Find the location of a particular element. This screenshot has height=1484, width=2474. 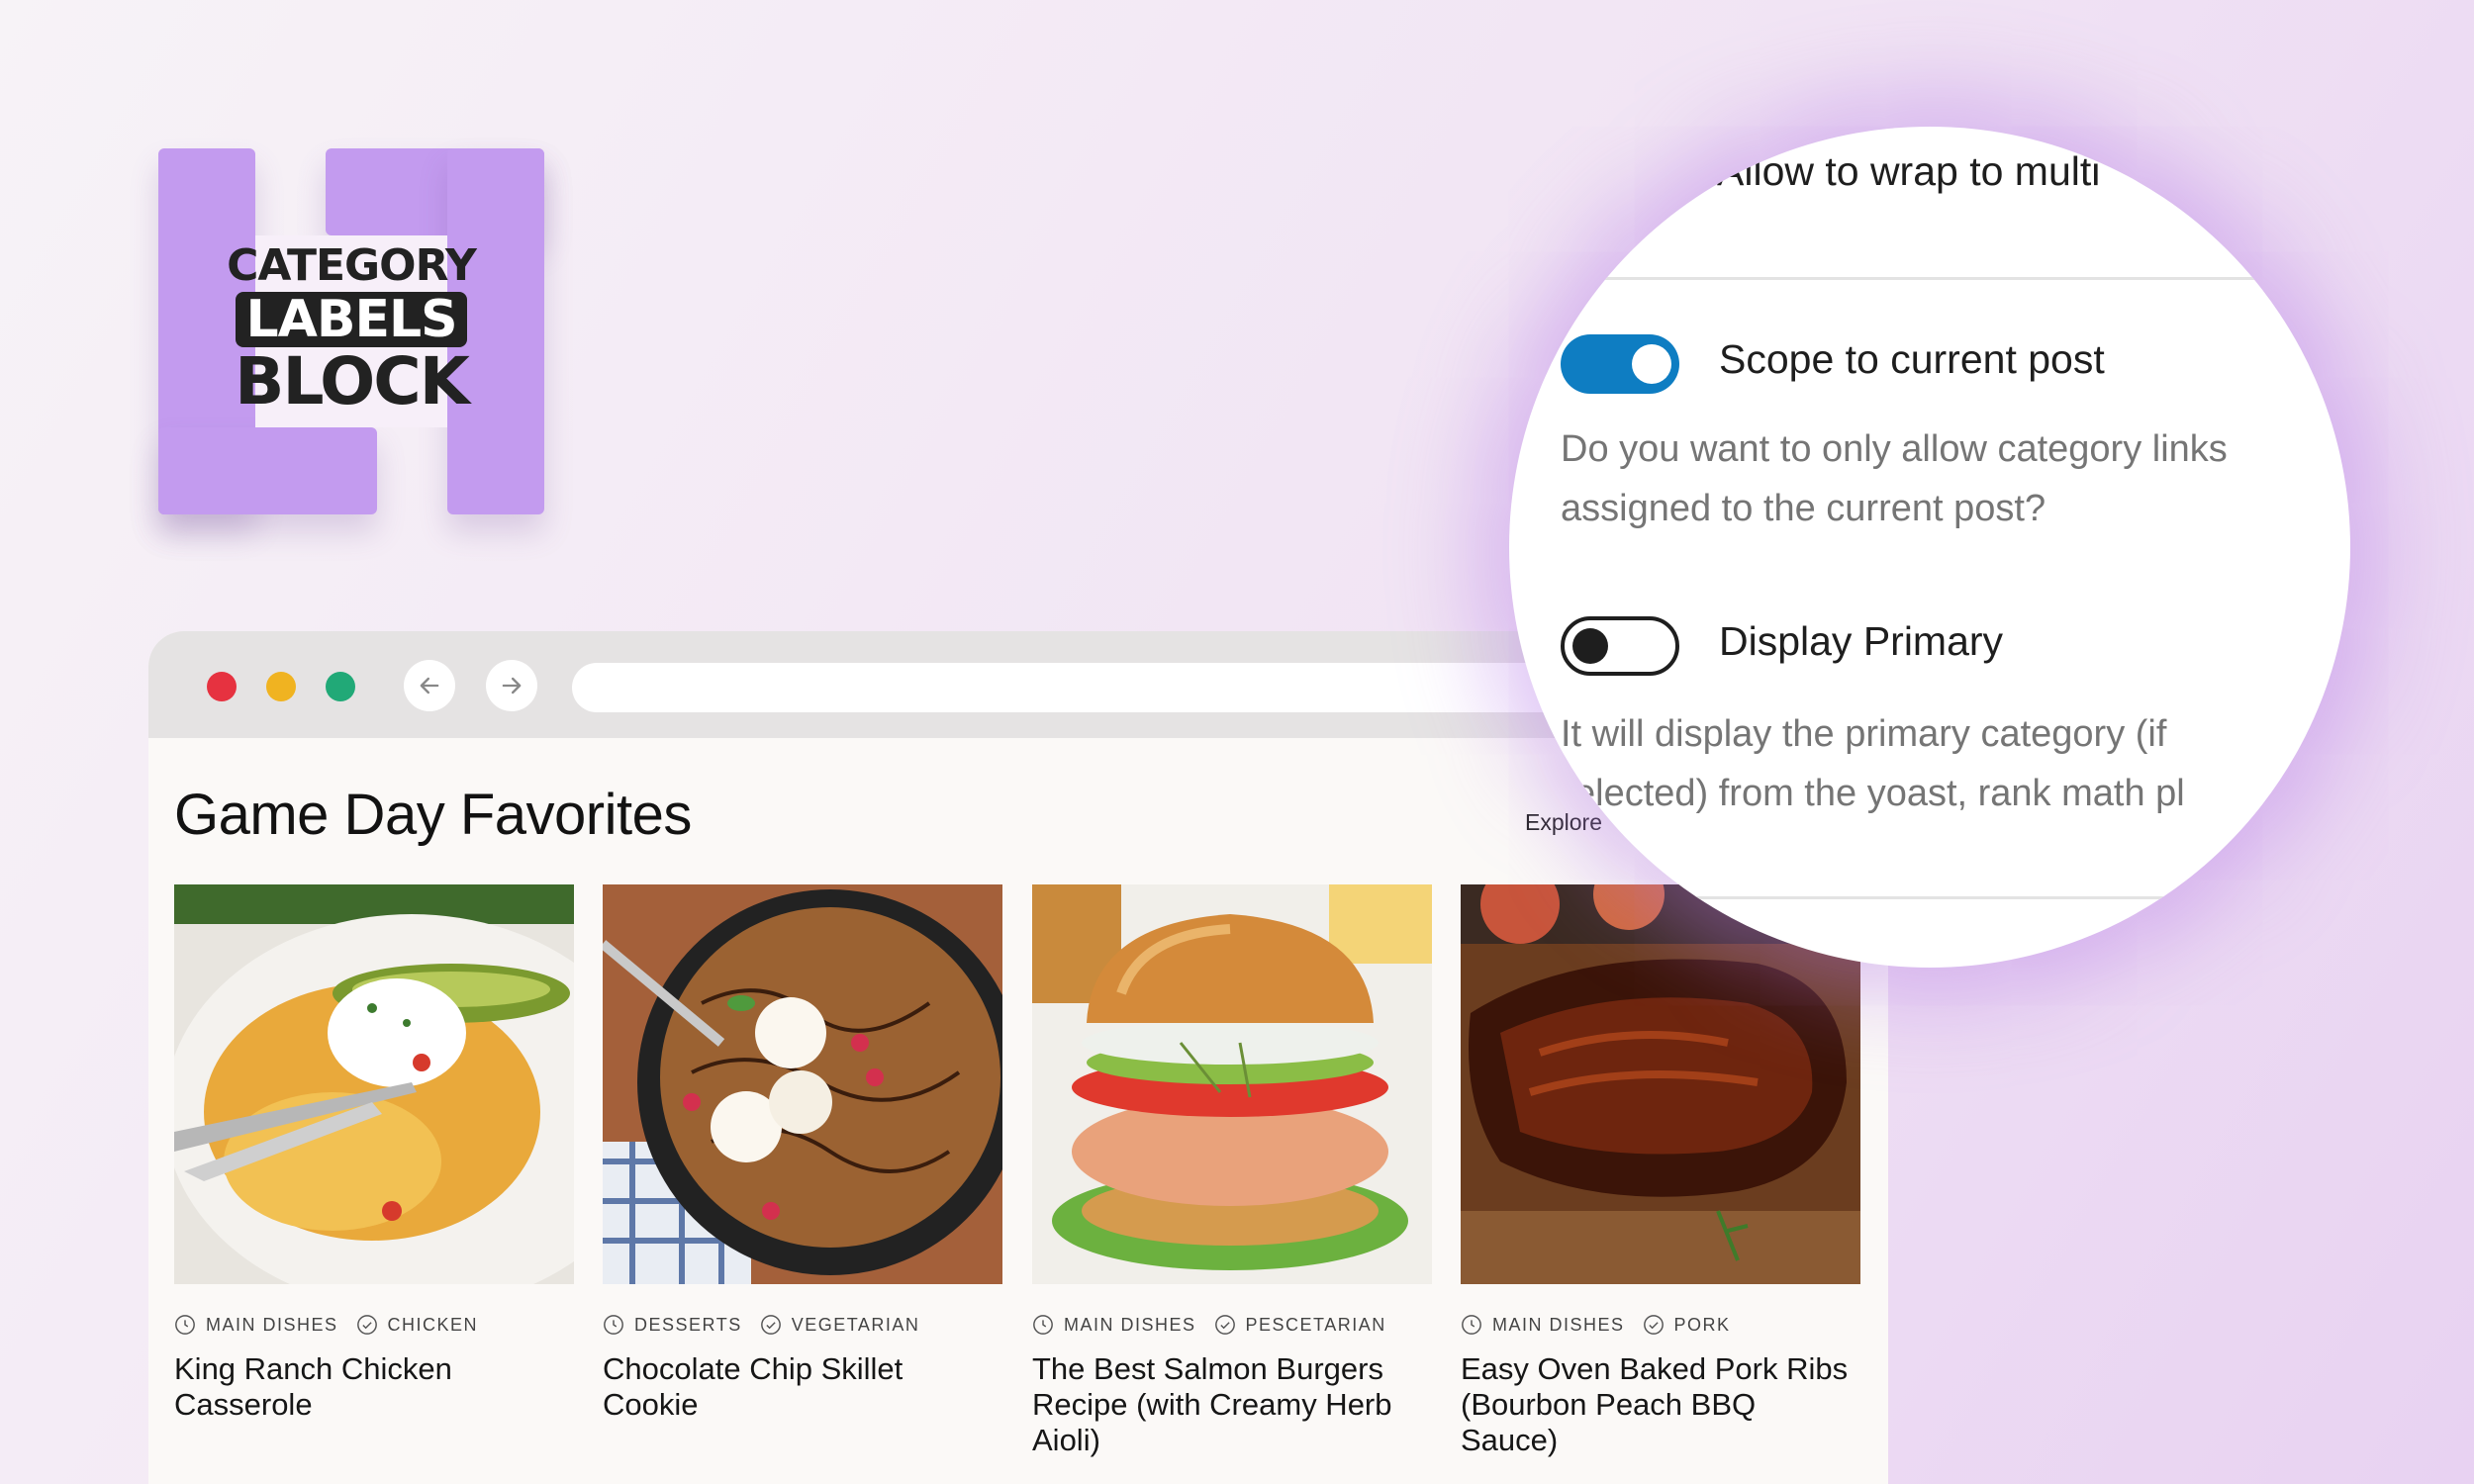

arrow-left-icon is located at coordinates (429, 686).